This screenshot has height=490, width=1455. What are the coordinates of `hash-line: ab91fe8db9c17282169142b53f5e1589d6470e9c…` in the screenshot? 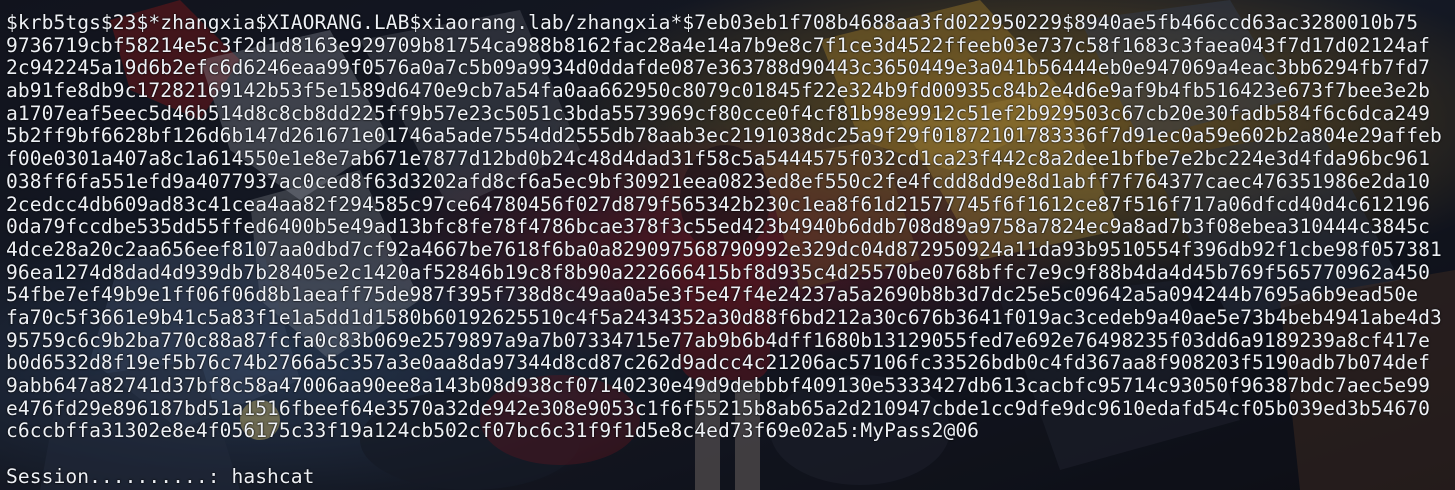 It's located at (718, 91).